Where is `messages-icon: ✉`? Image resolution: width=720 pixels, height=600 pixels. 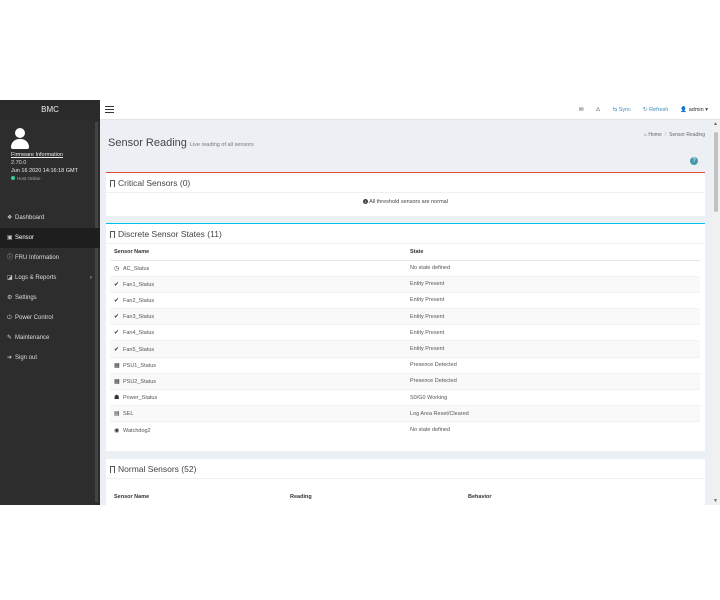 messages-icon: ✉ is located at coordinates (581, 110).